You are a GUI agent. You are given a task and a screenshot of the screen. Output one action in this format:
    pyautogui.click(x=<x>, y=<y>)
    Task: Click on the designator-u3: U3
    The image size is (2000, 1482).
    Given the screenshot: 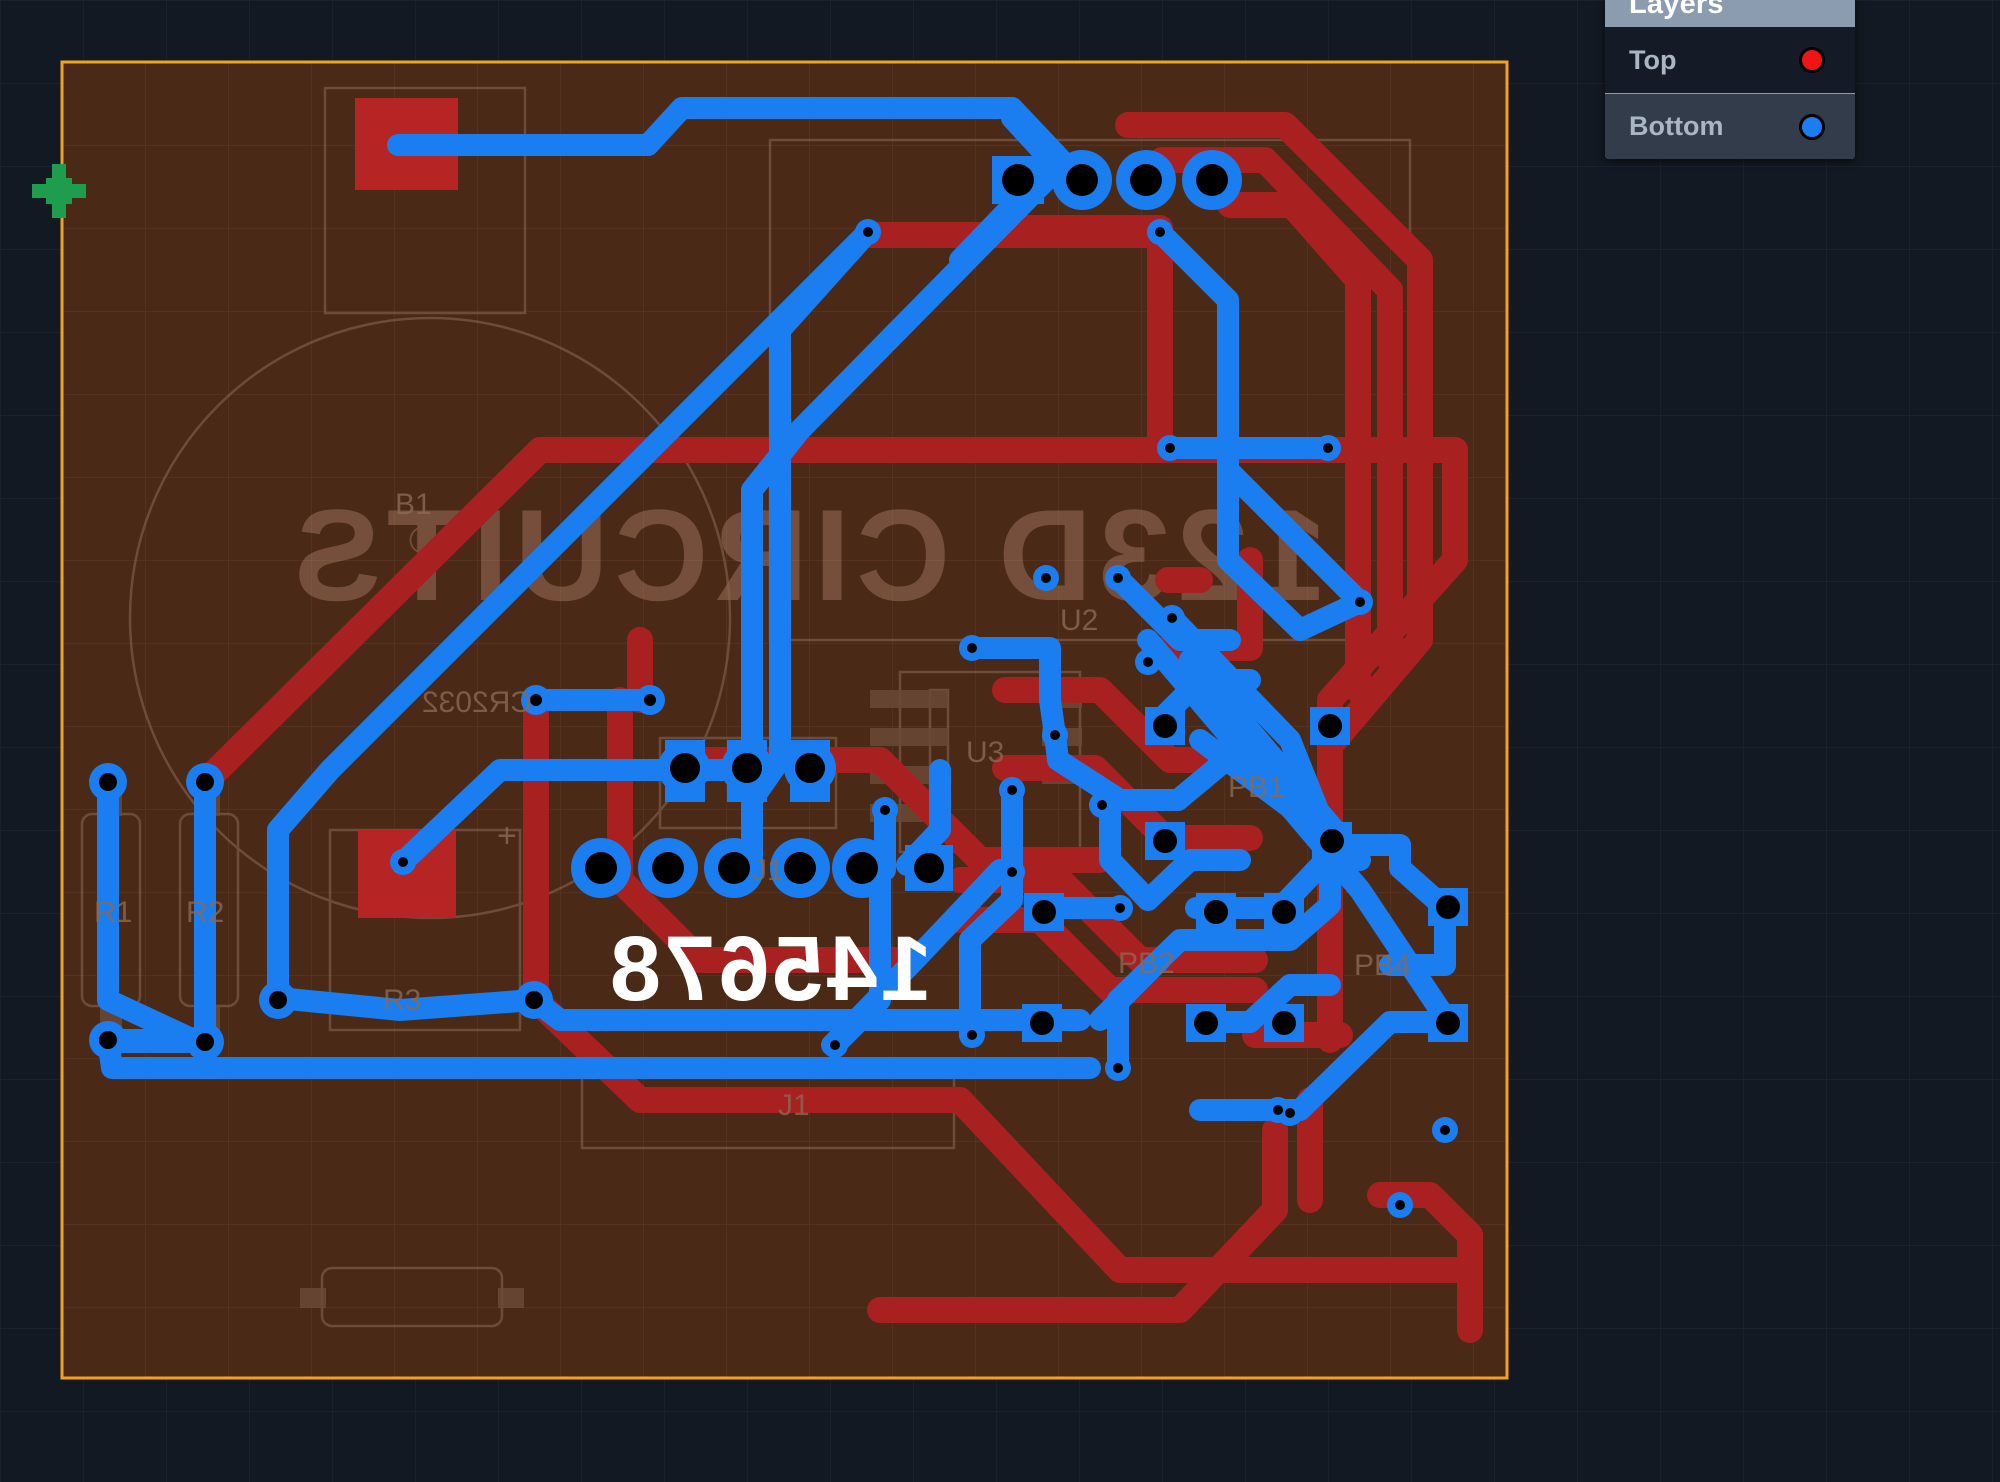 What is the action you would take?
    pyautogui.click(x=985, y=752)
    